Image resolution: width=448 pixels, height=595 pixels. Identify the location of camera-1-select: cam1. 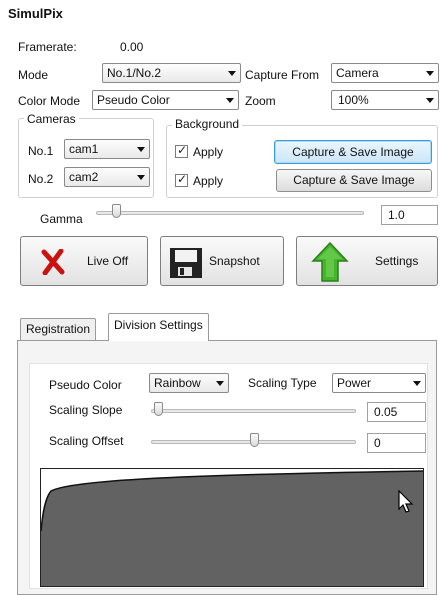
(107, 149).